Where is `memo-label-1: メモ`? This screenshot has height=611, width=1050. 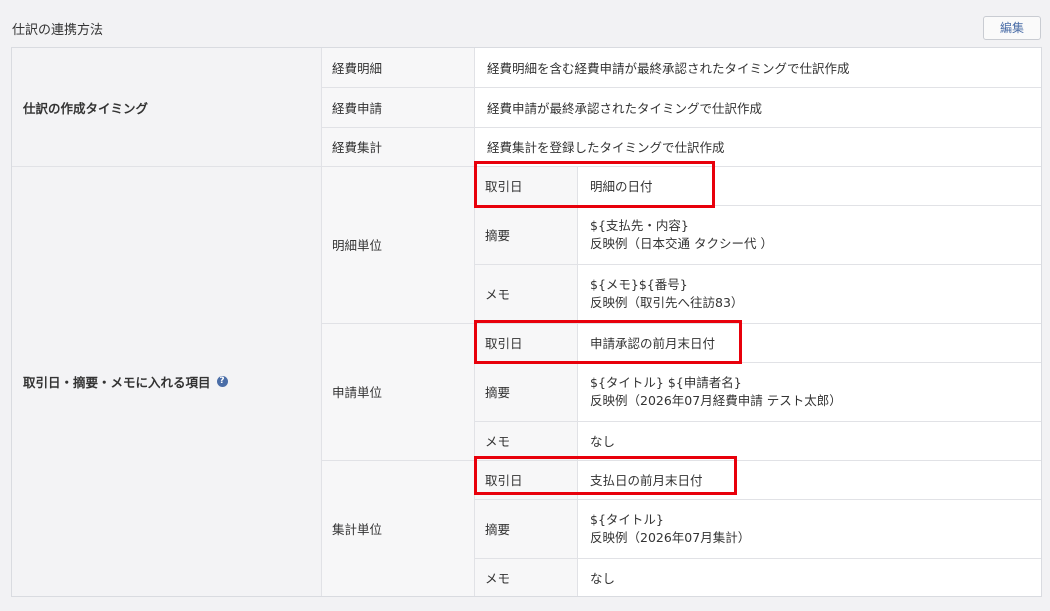 memo-label-1: メモ is located at coordinates (526, 440).